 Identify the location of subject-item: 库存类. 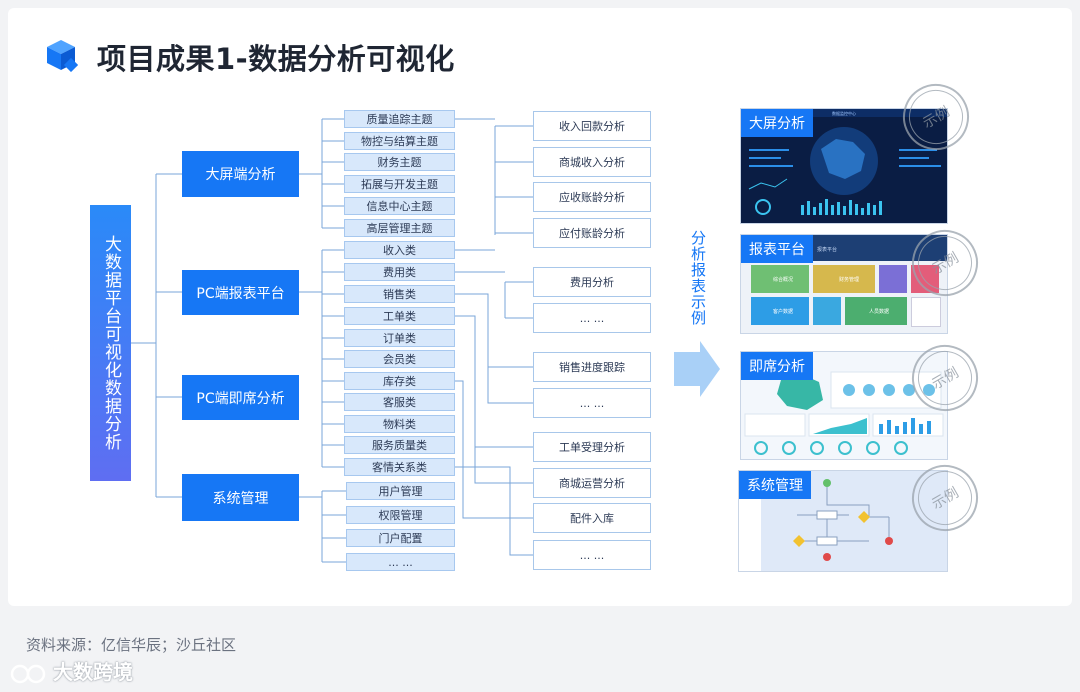
(399, 381).